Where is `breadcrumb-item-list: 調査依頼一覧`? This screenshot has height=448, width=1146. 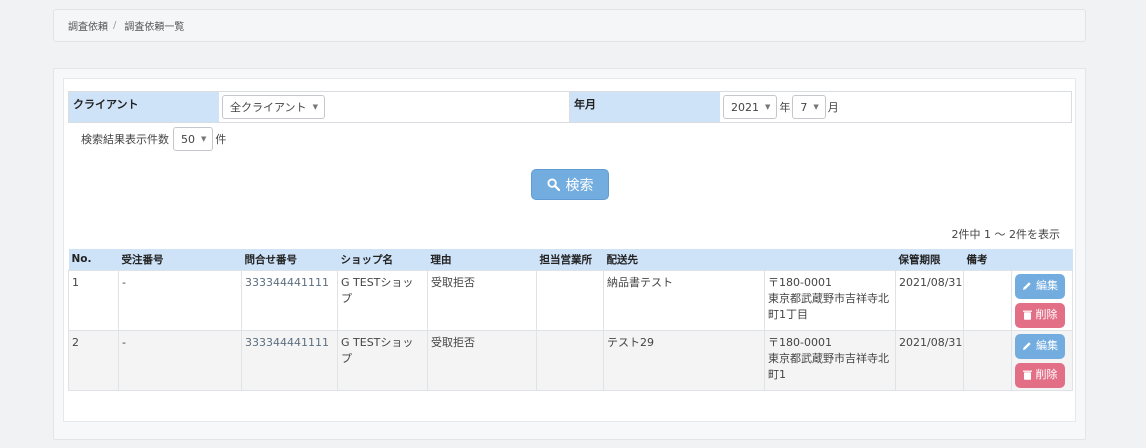
breadcrumb-item-list: 調査依頼一覧 is located at coordinates (154, 27).